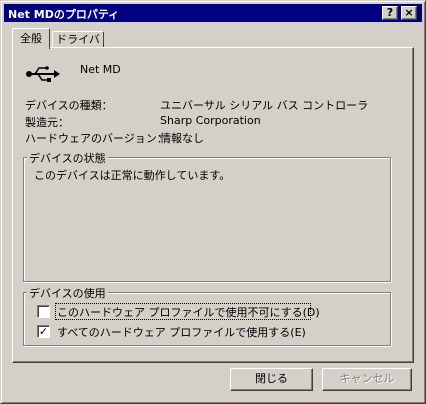 The width and height of the screenshot is (426, 404). I want to click on window-title: Net MDのプロパティ, so click(64, 14).